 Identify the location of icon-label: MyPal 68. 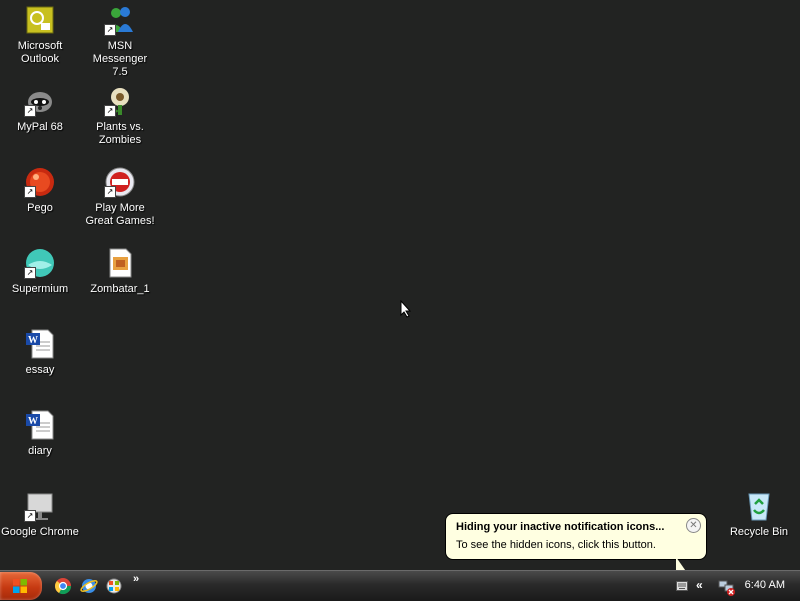
(40, 127).